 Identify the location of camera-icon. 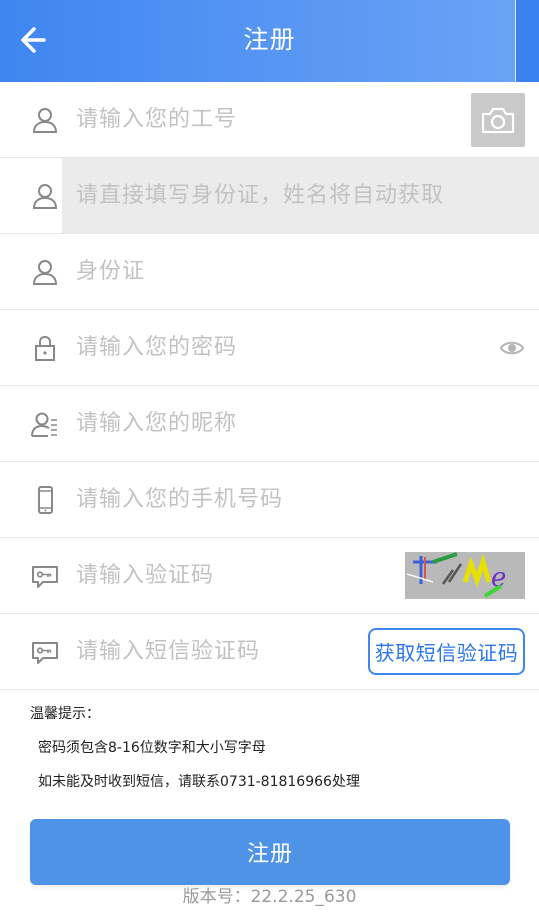
(498, 120).